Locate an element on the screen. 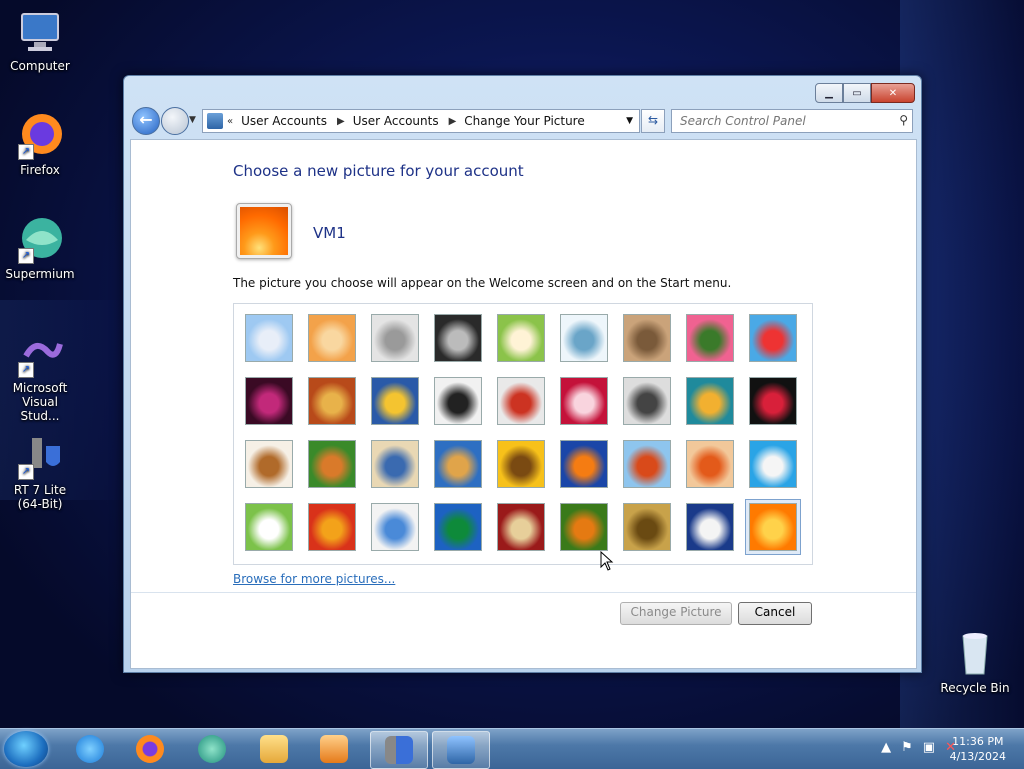 The image size is (1024, 769). picture-fabric is located at coordinates (332, 401).